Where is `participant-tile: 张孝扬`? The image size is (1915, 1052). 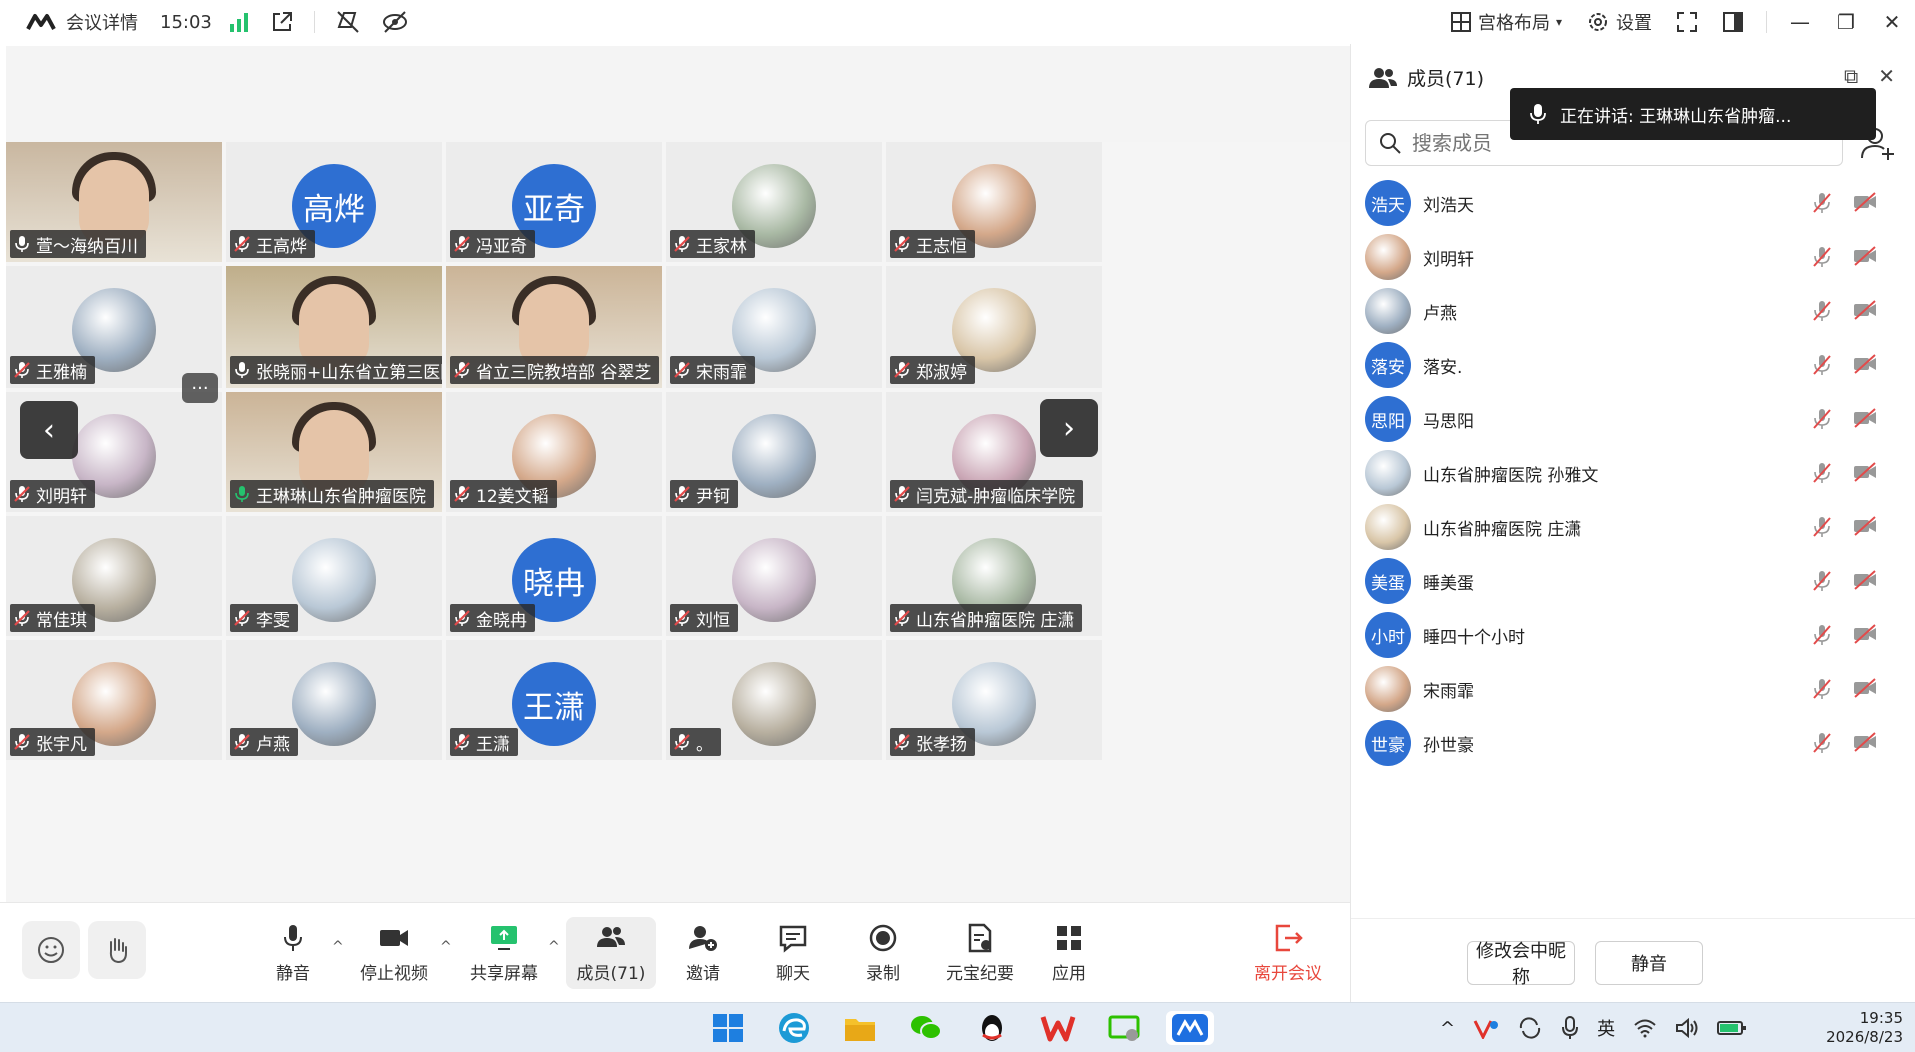
participant-tile: 张孝扬 is located at coordinates (994, 700).